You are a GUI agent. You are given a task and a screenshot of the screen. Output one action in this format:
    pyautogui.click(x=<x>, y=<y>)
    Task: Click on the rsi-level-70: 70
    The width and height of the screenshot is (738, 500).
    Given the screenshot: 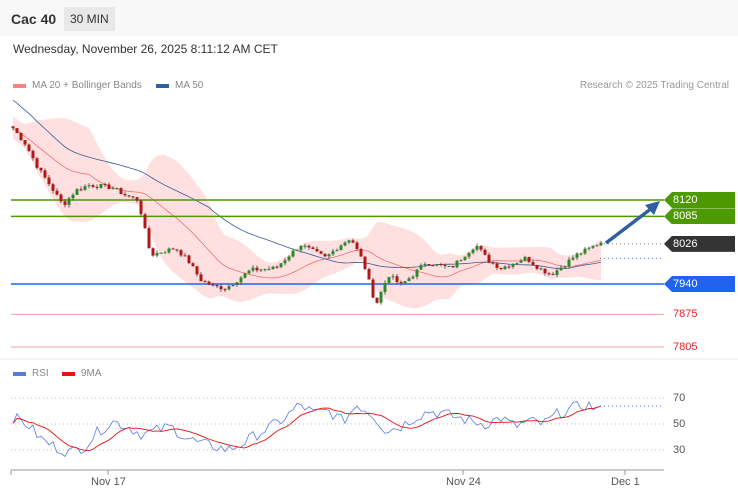 What is the action you would take?
    pyautogui.click(x=679, y=398)
    